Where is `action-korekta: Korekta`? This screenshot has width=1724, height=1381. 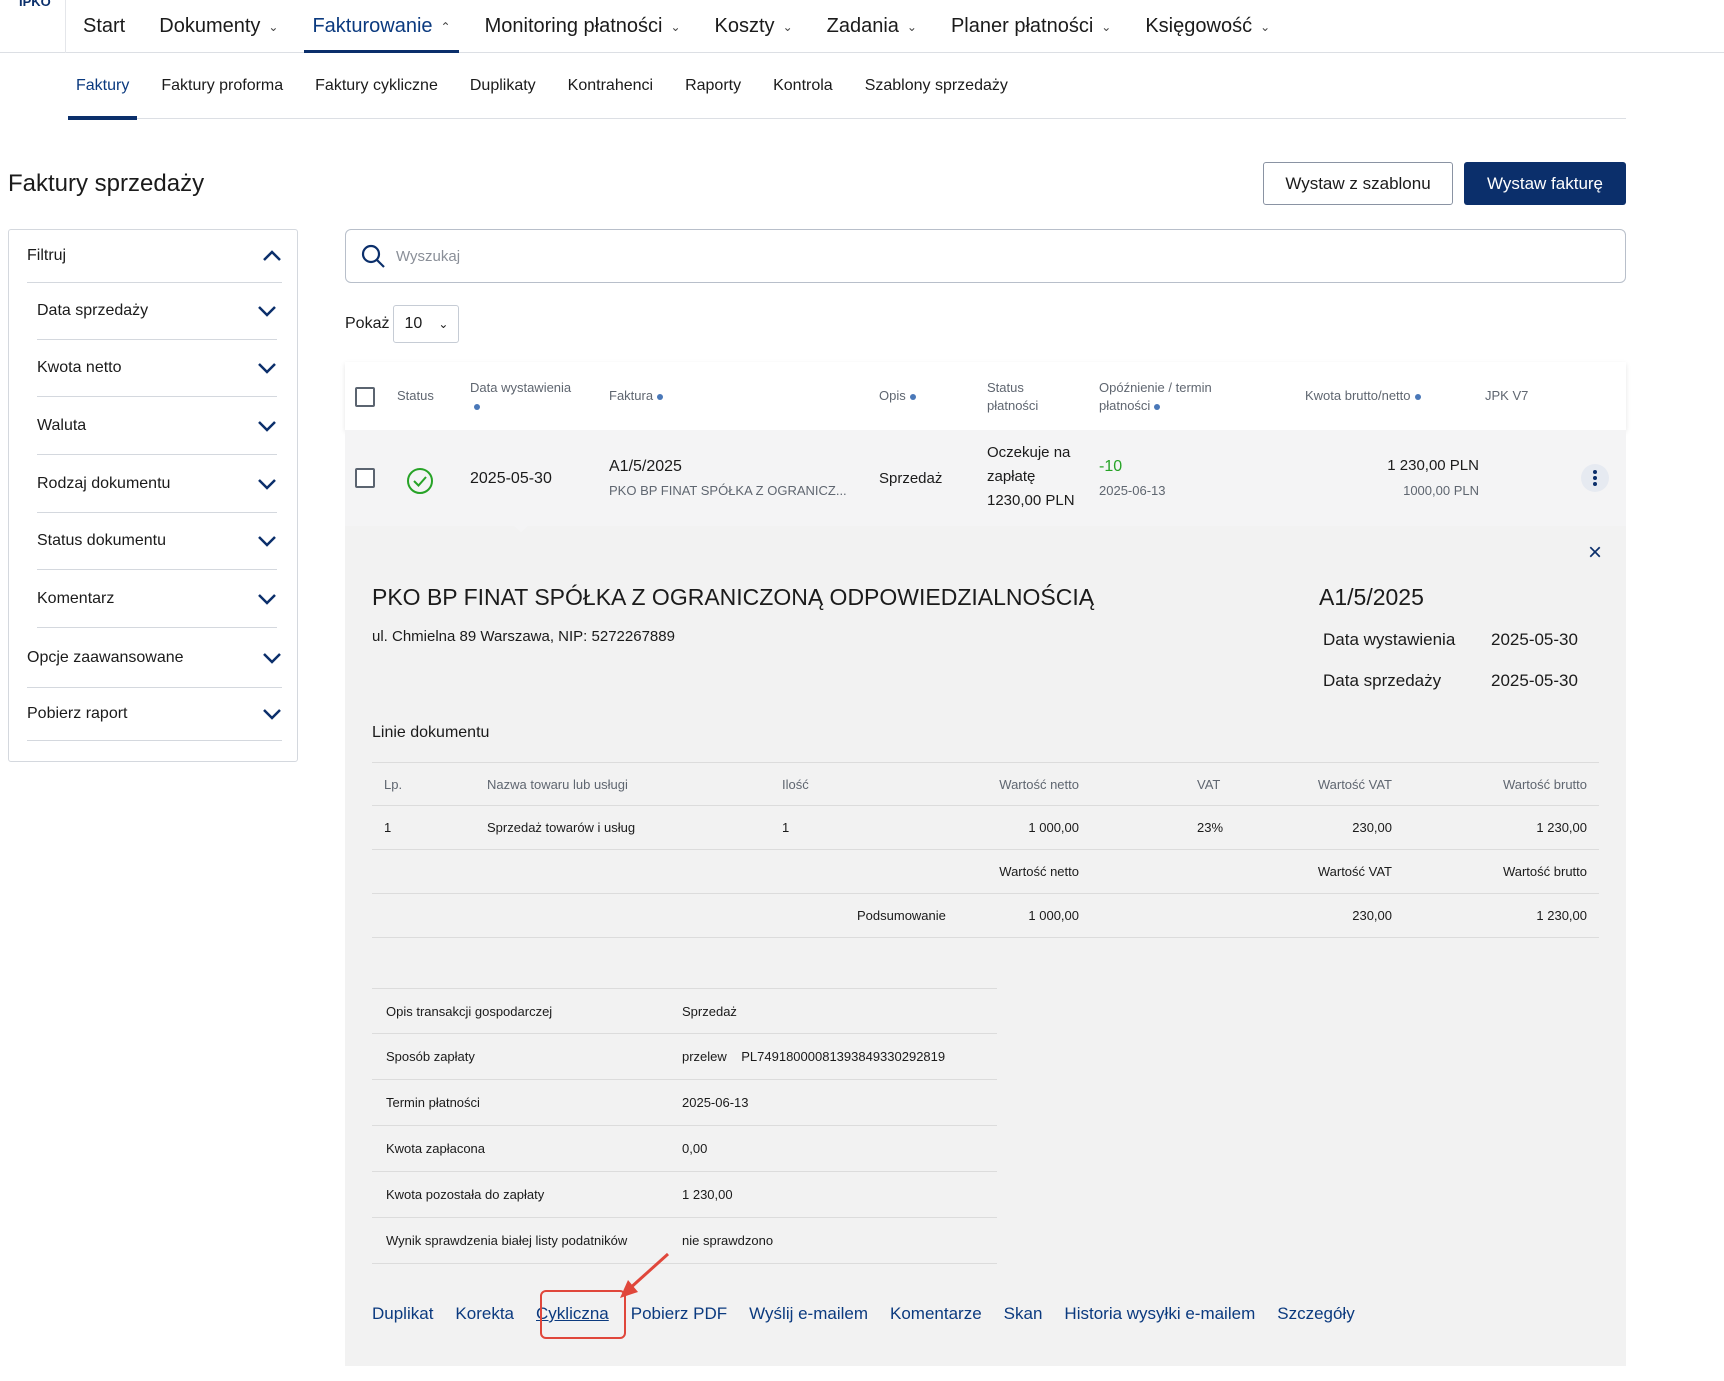
action-korekta: Korekta is located at coordinates (484, 1314).